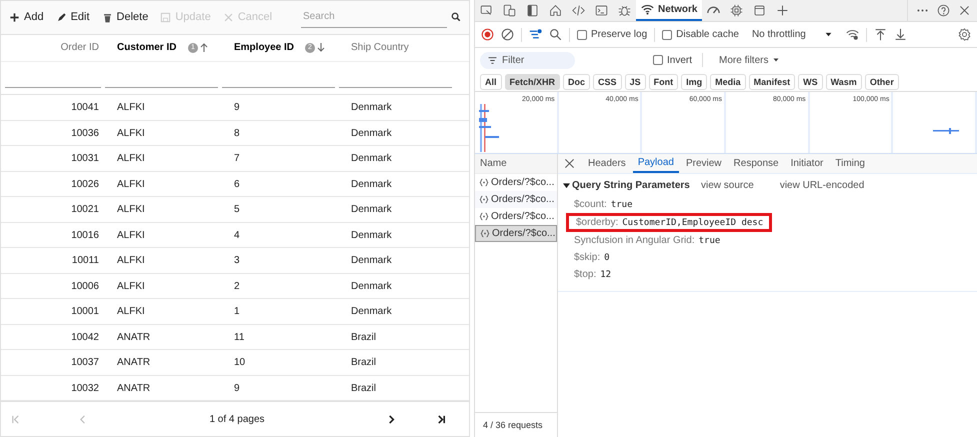 Image resolution: width=977 pixels, height=437 pixels. What do you see at coordinates (881, 82) in the screenshot?
I see `type-filter-chip: Other` at bounding box center [881, 82].